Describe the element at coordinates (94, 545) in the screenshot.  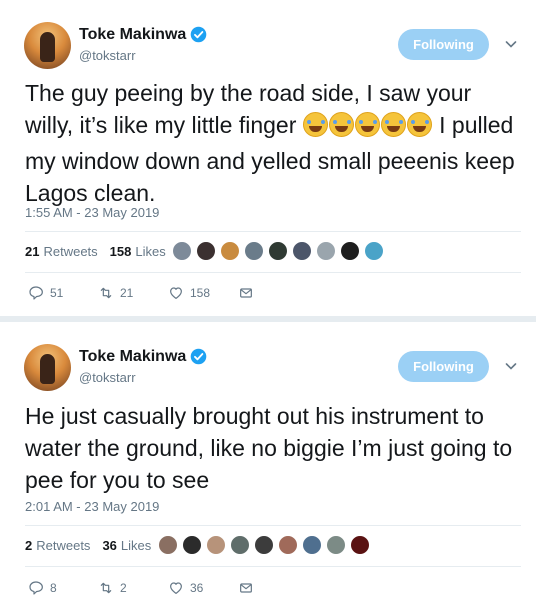
I see `engagement-stats: 2 Retweets 36 Likes` at that location.